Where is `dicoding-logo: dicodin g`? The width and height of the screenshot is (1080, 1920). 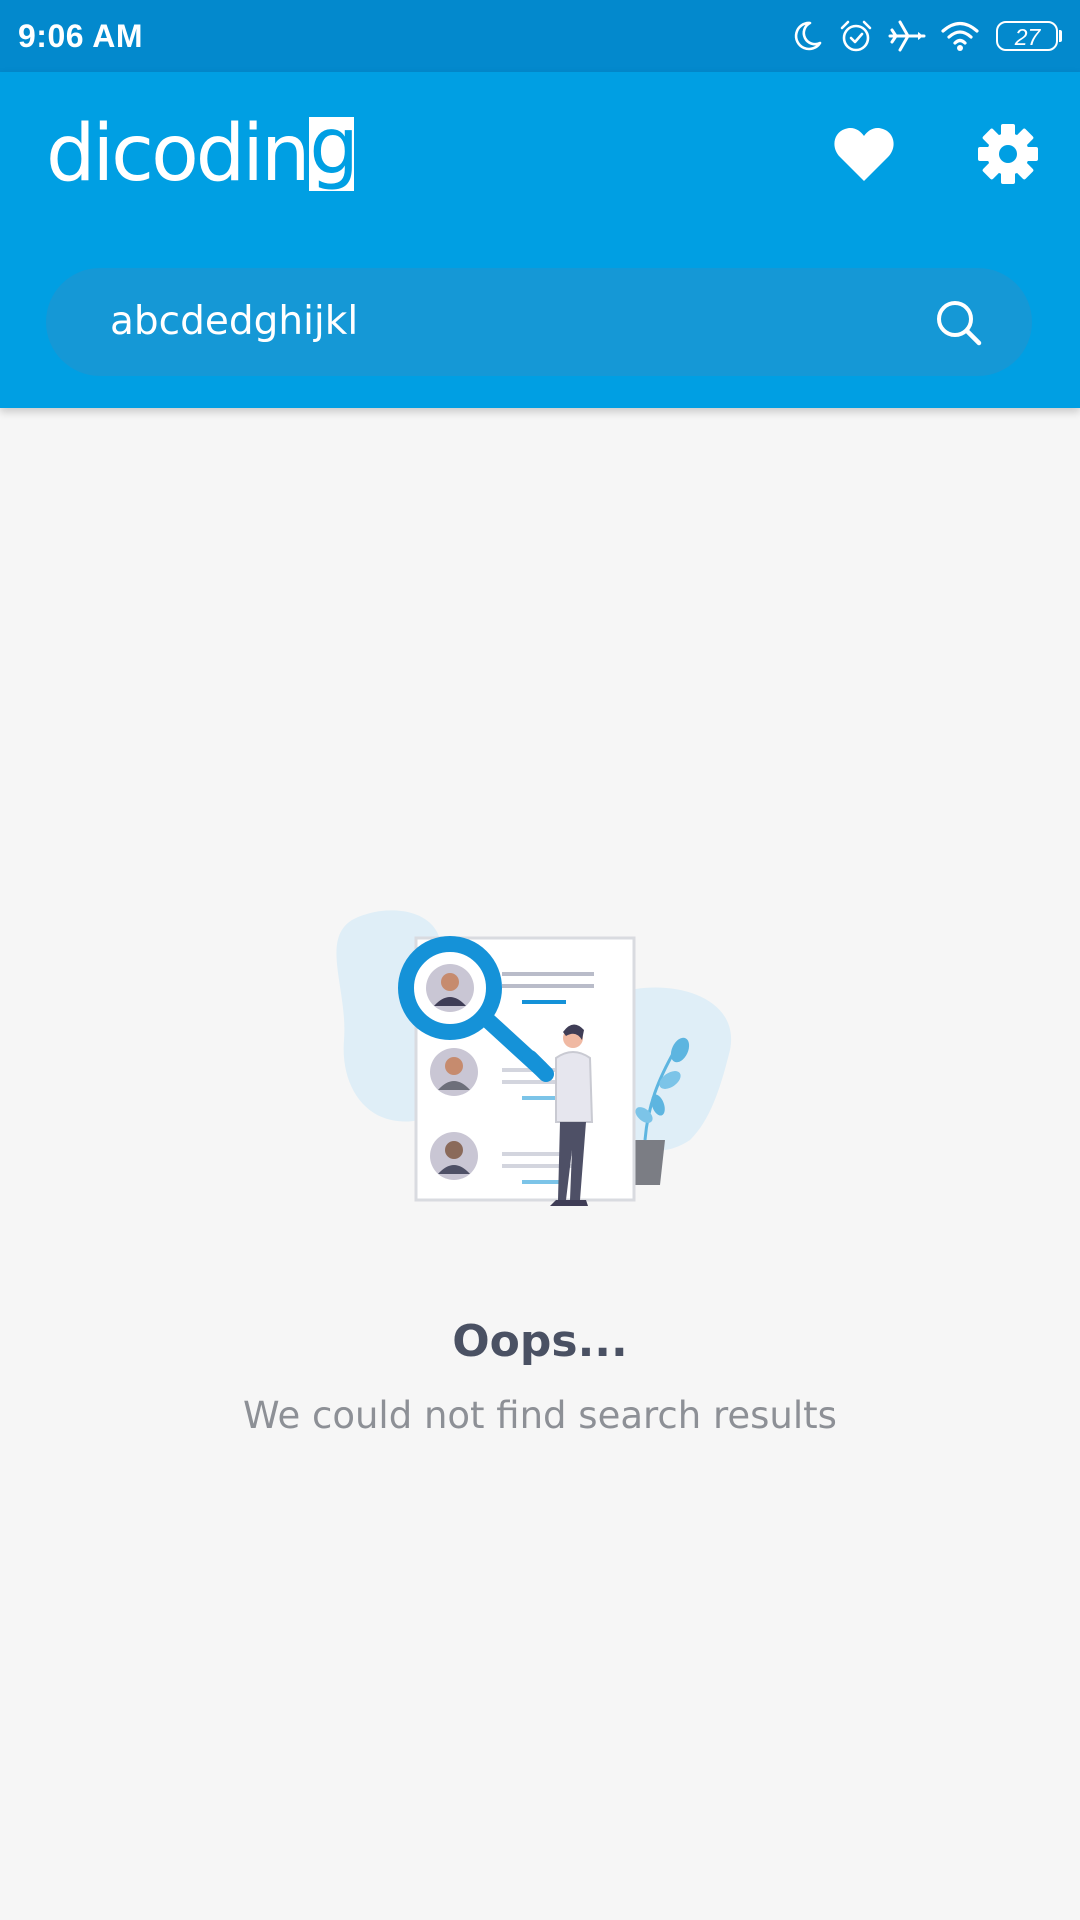 dicoding-logo: dicodin g is located at coordinates (200, 154).